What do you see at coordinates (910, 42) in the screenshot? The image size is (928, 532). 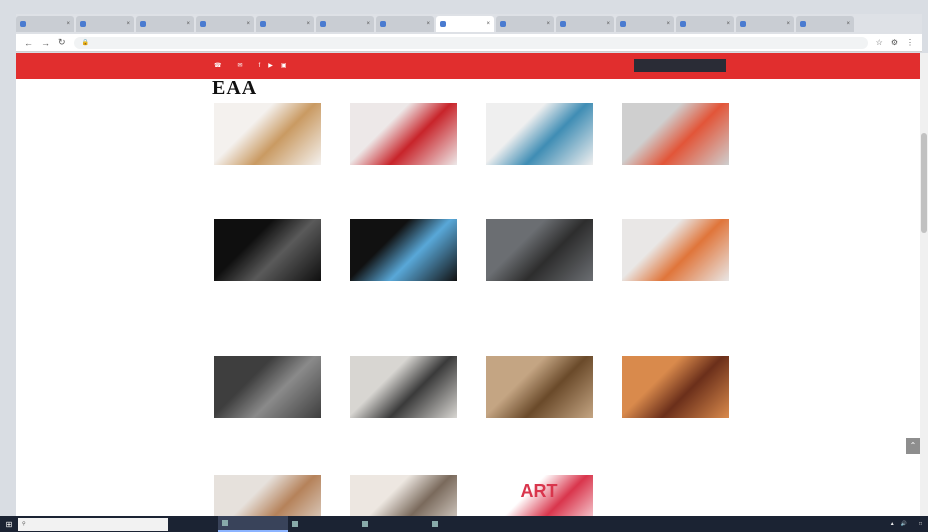 I see `menu-icon: ⋮` at bounding box center [910, 42].